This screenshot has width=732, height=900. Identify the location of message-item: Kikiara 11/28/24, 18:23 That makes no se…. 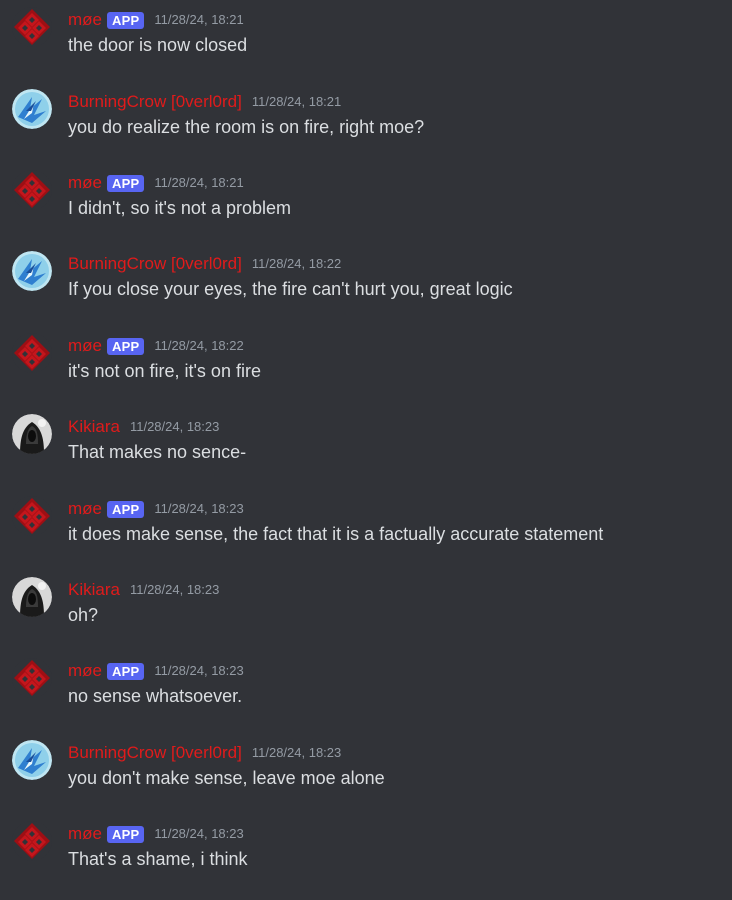
(366, 442).